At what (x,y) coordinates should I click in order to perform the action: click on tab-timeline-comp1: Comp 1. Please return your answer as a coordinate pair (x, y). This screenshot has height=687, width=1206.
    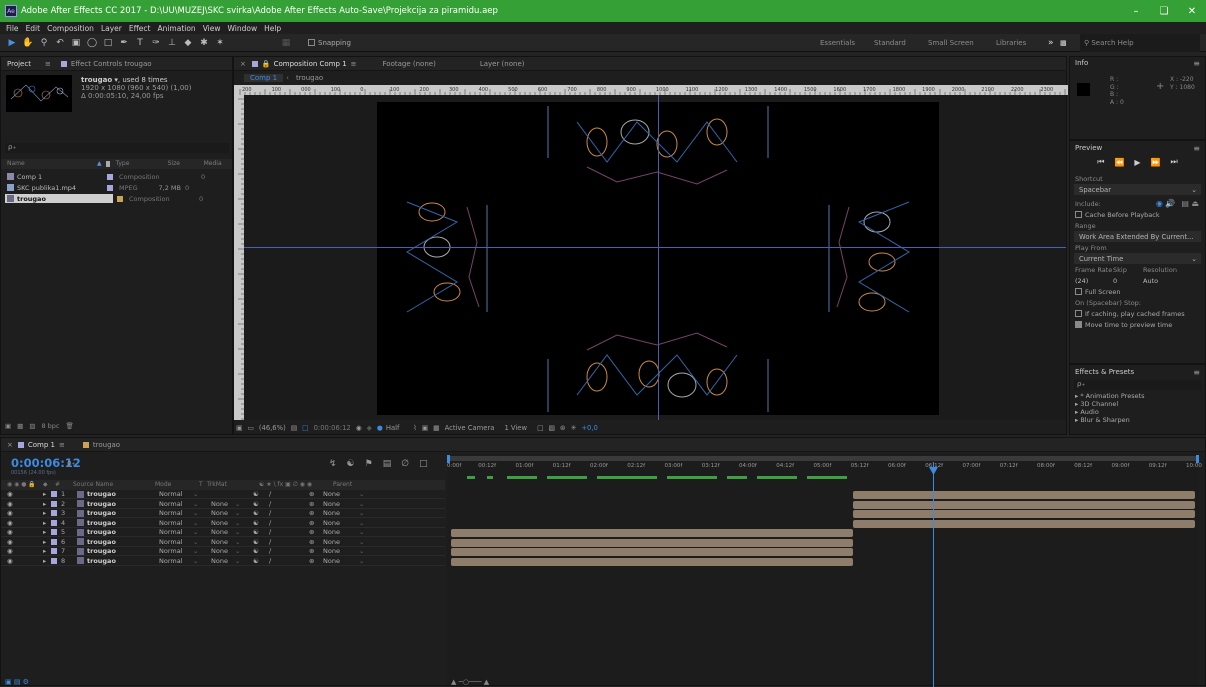
    Looking at the image, I should click on (41, 445).